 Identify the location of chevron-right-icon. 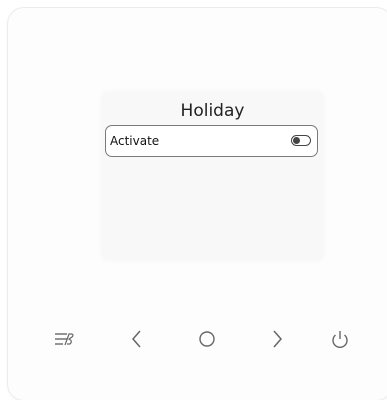
(277, 339).